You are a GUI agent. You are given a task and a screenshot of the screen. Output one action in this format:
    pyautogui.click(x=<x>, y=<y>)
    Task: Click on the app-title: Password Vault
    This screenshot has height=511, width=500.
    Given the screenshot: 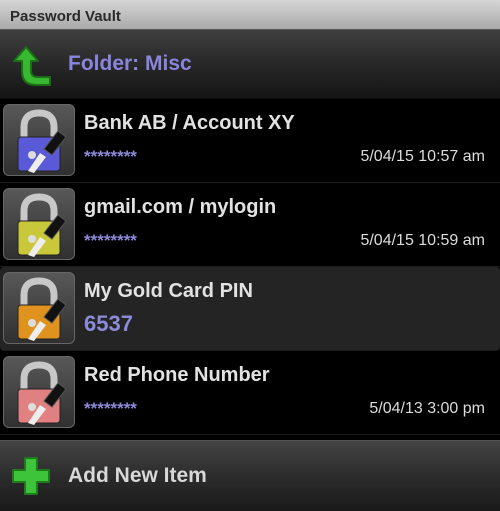 What is the action you would take?
    pyautogui.click(x=65, y=16)
    